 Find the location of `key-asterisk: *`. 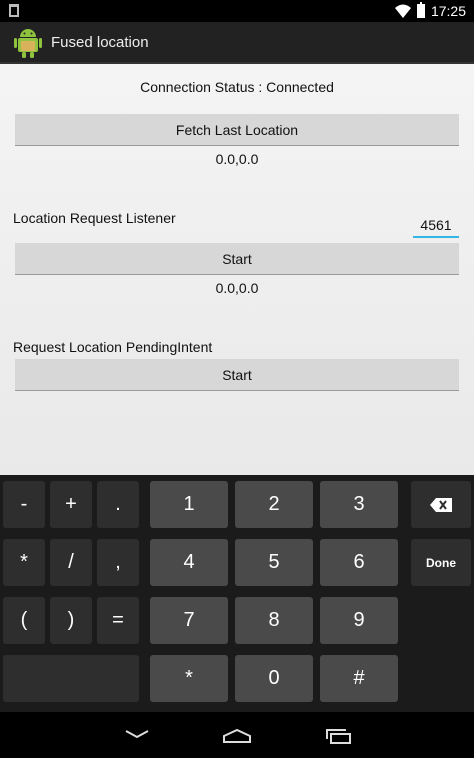

key-asterisk: * is located at coordinates (24, 562).